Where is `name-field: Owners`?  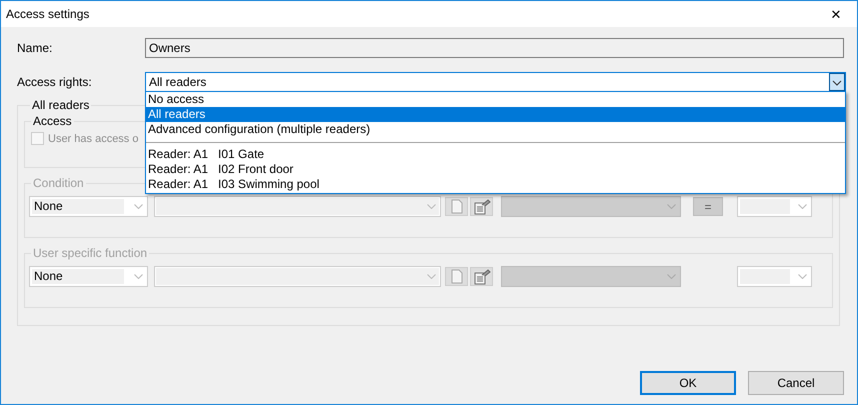
name-field: Owners is located at coordinates (494, 48).